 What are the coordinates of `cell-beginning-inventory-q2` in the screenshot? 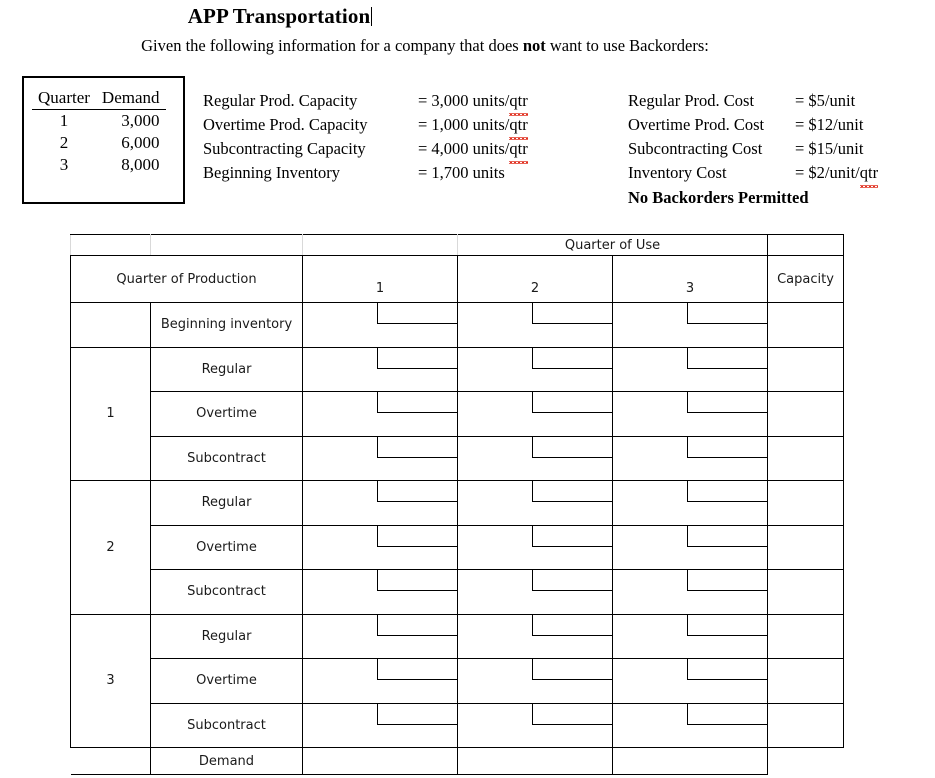 It's located at (535, 325).